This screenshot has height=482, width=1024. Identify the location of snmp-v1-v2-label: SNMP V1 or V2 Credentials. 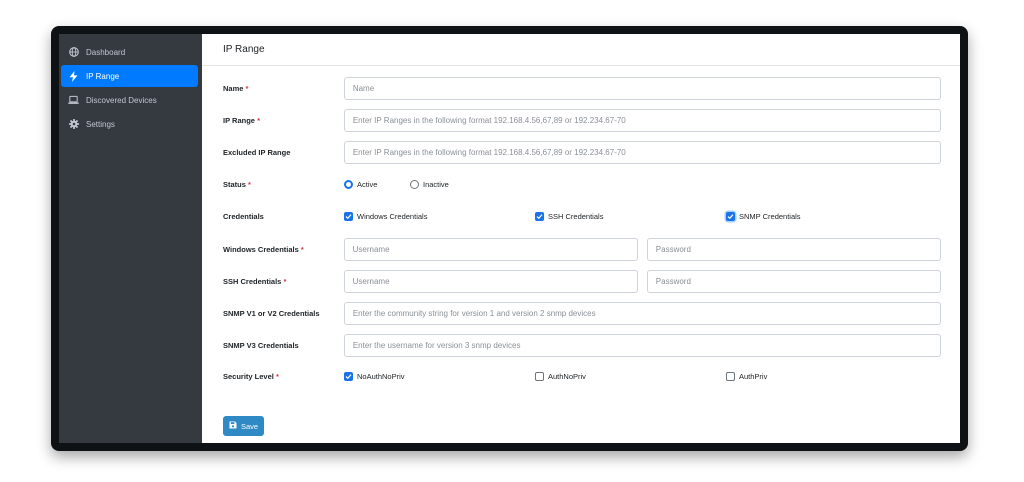
(271, 313).